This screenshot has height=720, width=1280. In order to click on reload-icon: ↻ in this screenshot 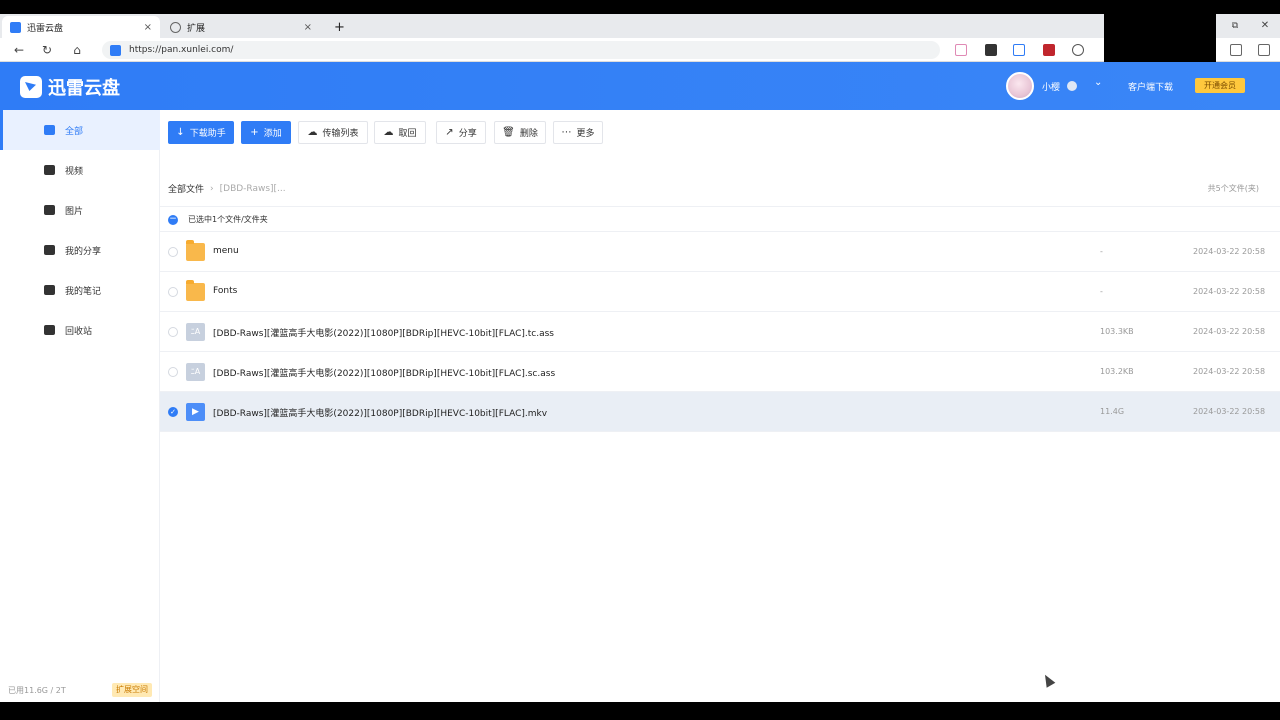, I will do `click(47, 50)`.